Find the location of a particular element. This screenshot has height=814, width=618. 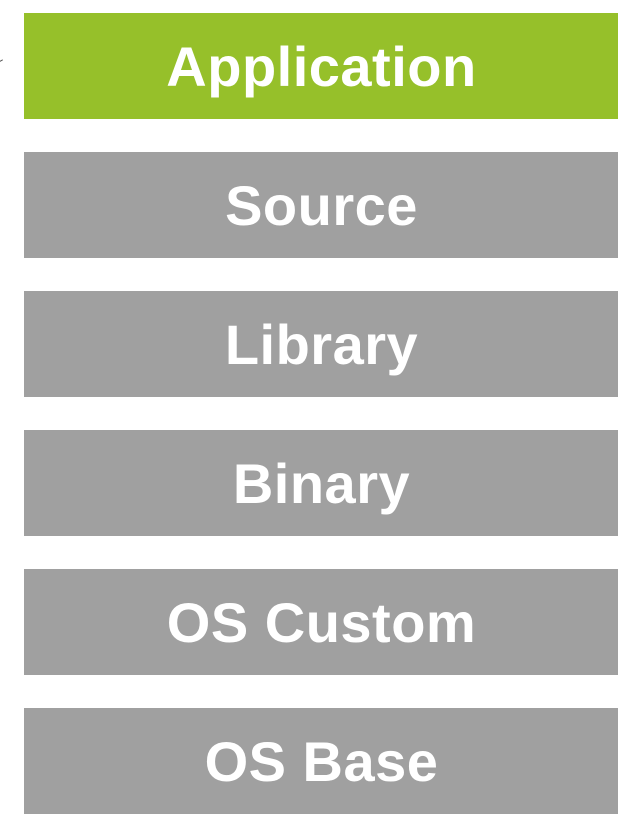

layer-label: Application is located at coordinates (321, 66).